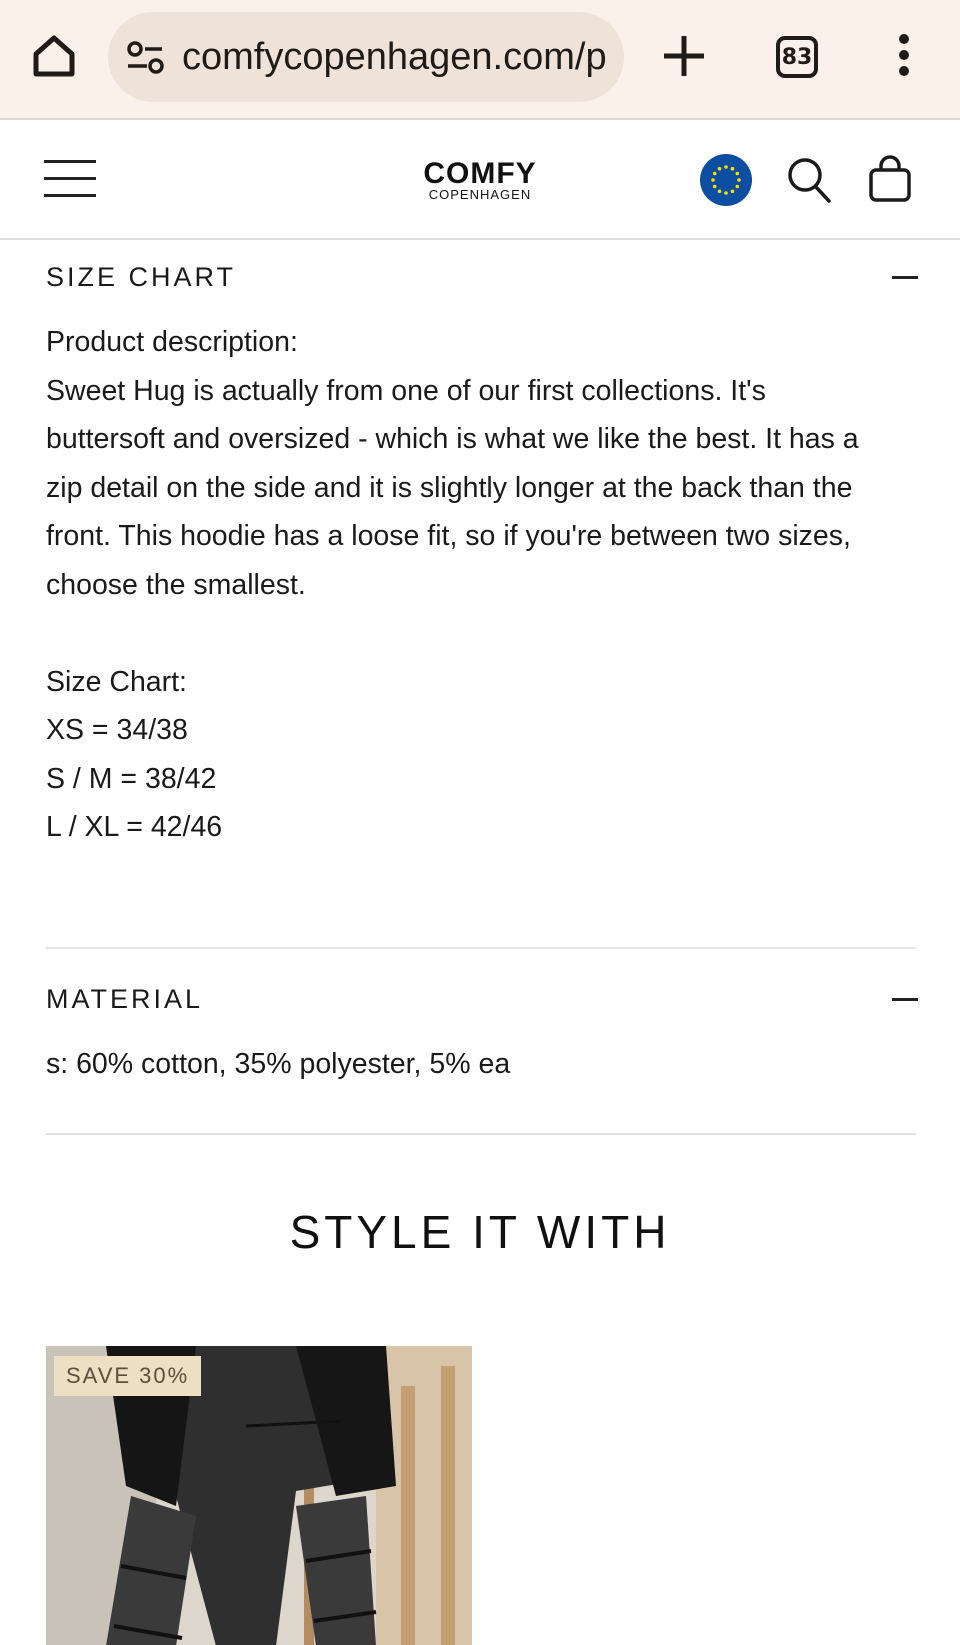 The width and height of the screenshot is (960, 1645). I want to click on style-it-with-heading: STYLE IT WITH, so click(480, 1232).